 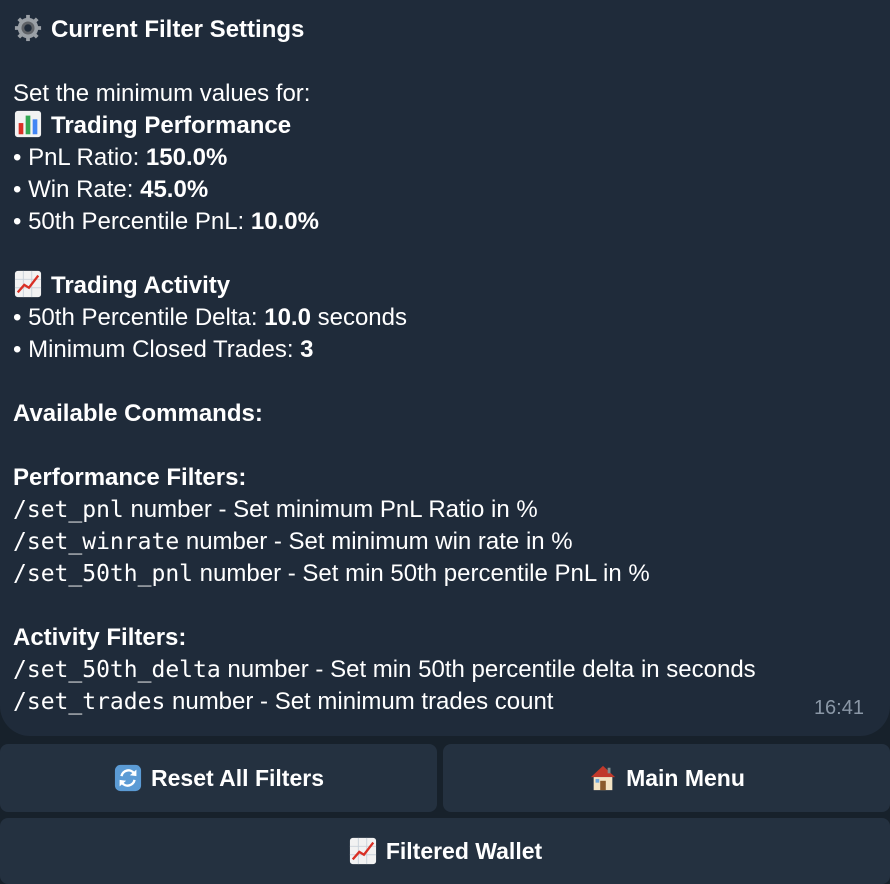 What do you see at coordinates (89, 702) in the screenshot?
I see `command-set-trades: /set_trades` at bounding box center [89, 702].